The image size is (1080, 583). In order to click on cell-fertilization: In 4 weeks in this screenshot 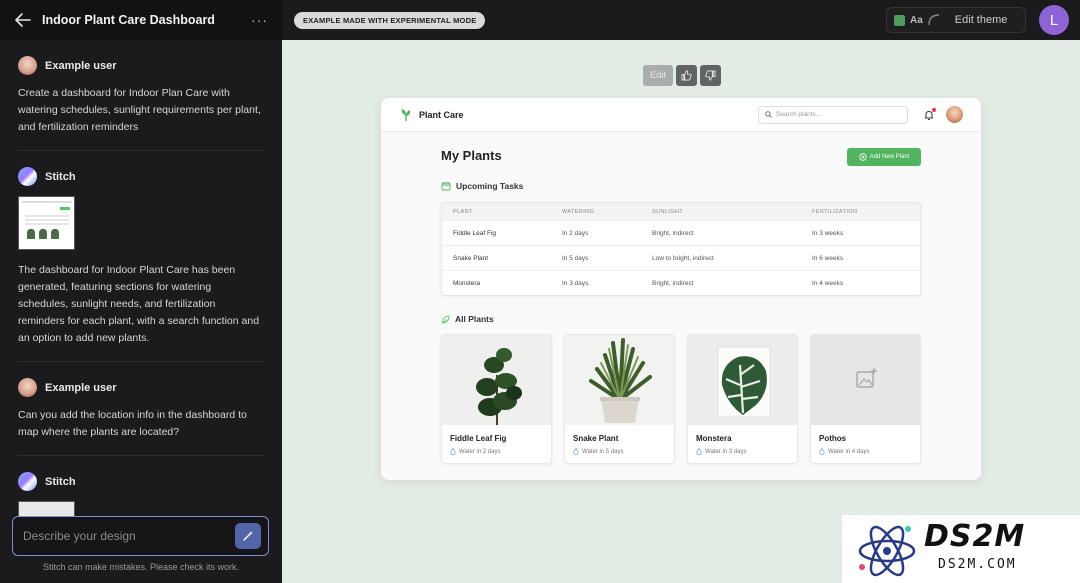, I will do `click(828, 283)`.